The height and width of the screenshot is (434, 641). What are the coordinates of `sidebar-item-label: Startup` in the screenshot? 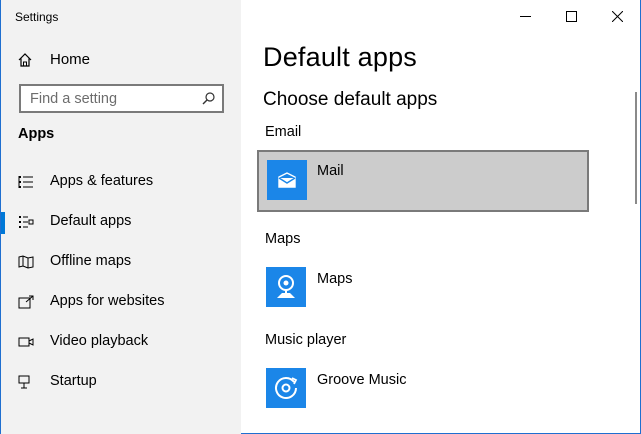 It's located at (73, 381).